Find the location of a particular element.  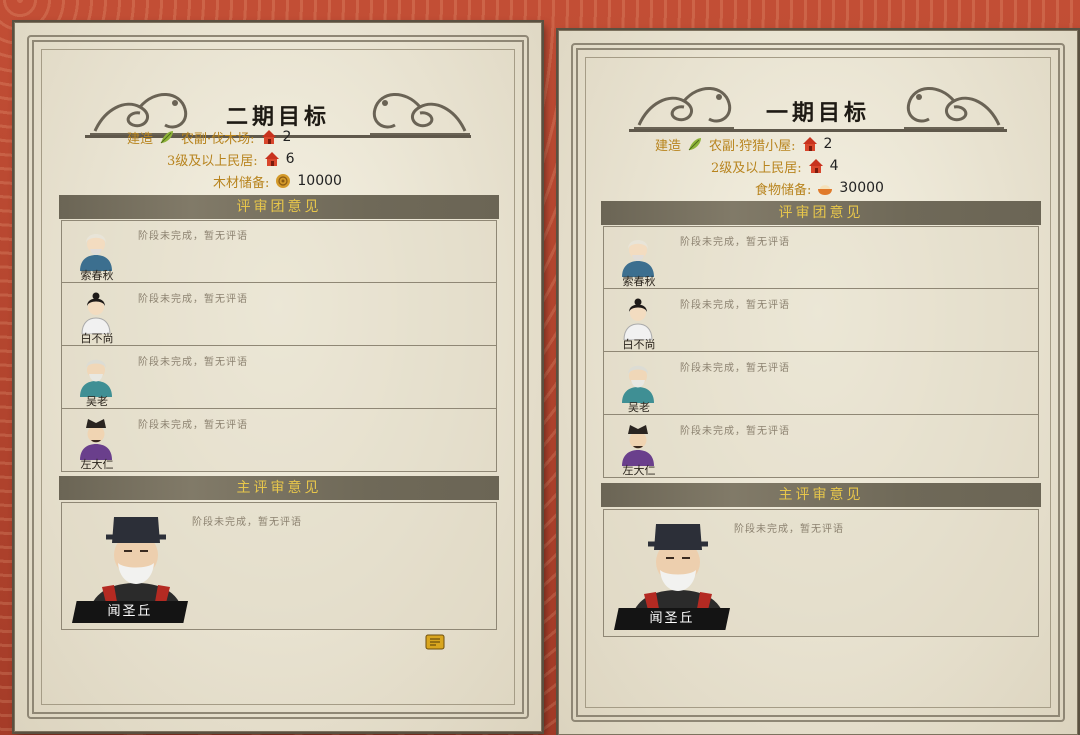

scroll-badge-icon is located at coordinates (435, 642).